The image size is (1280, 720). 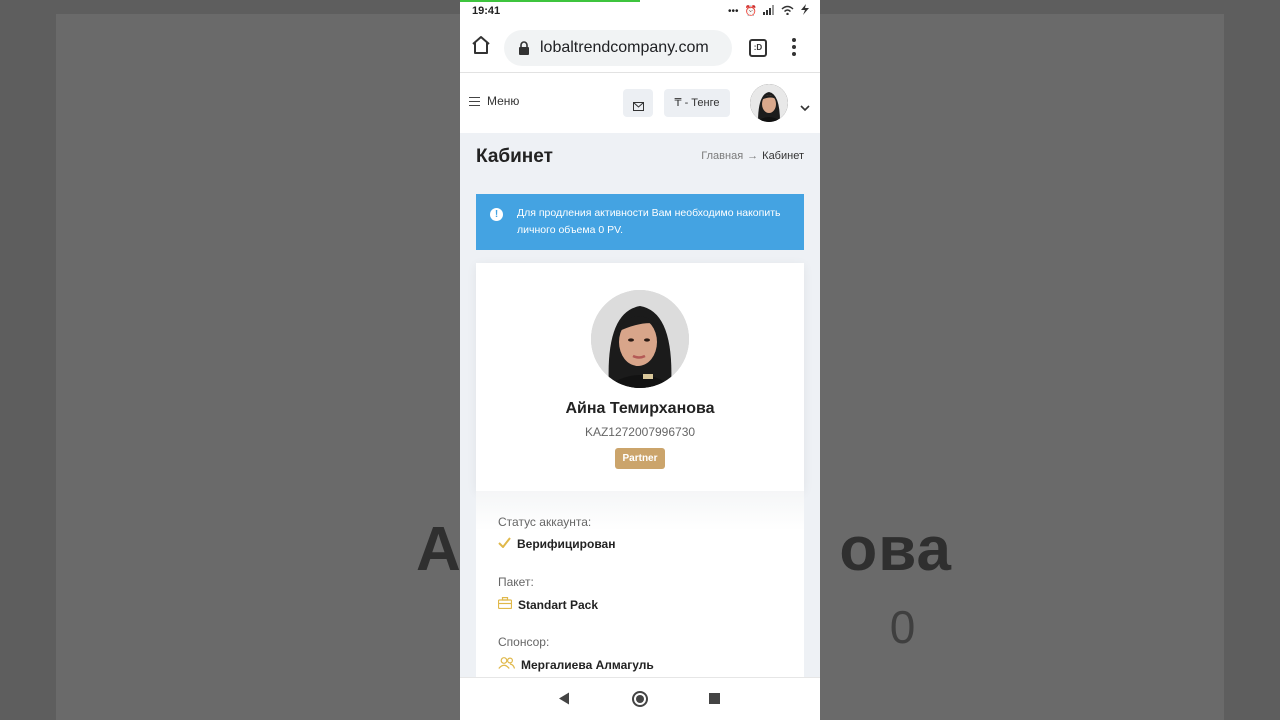 I want to click on status-icons: ••• ⏰, so click(x=769, y=11).